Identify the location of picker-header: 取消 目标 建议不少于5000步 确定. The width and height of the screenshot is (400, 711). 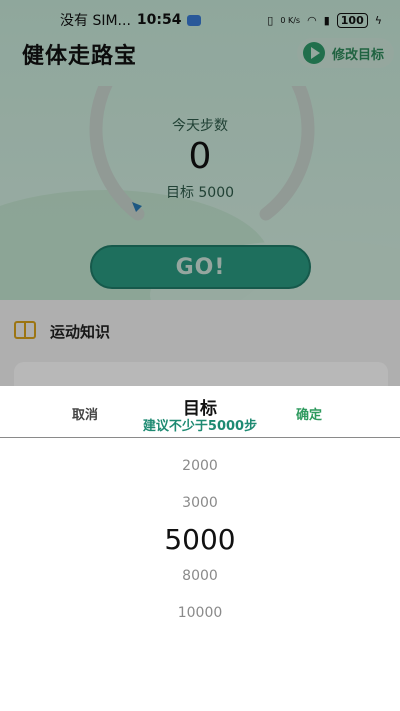
(200, 412).